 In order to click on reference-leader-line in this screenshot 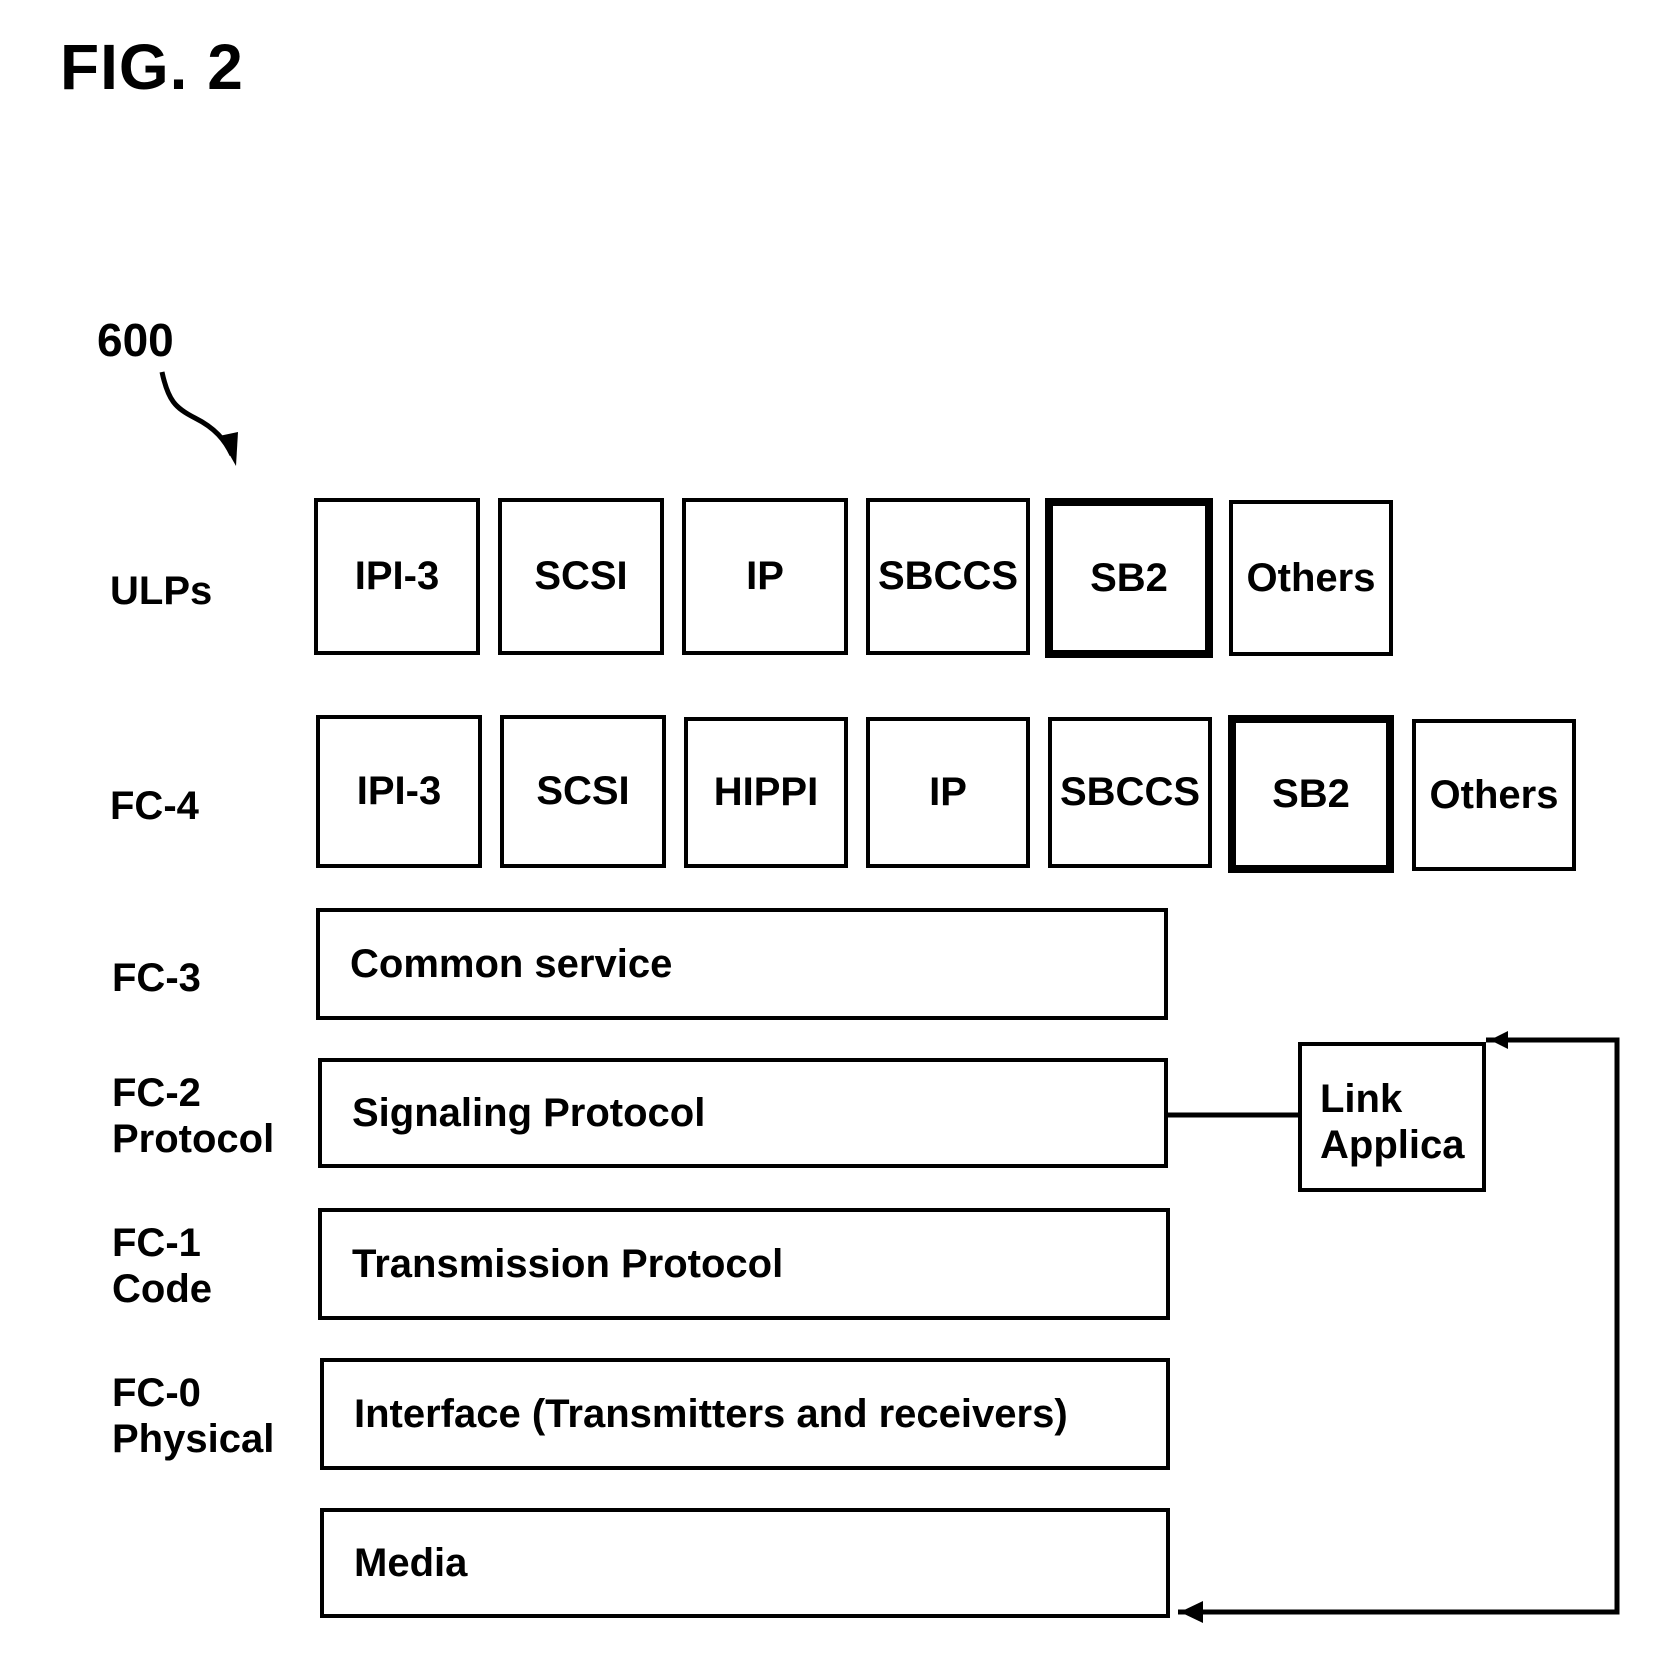, I will do `click(197, 414)`.